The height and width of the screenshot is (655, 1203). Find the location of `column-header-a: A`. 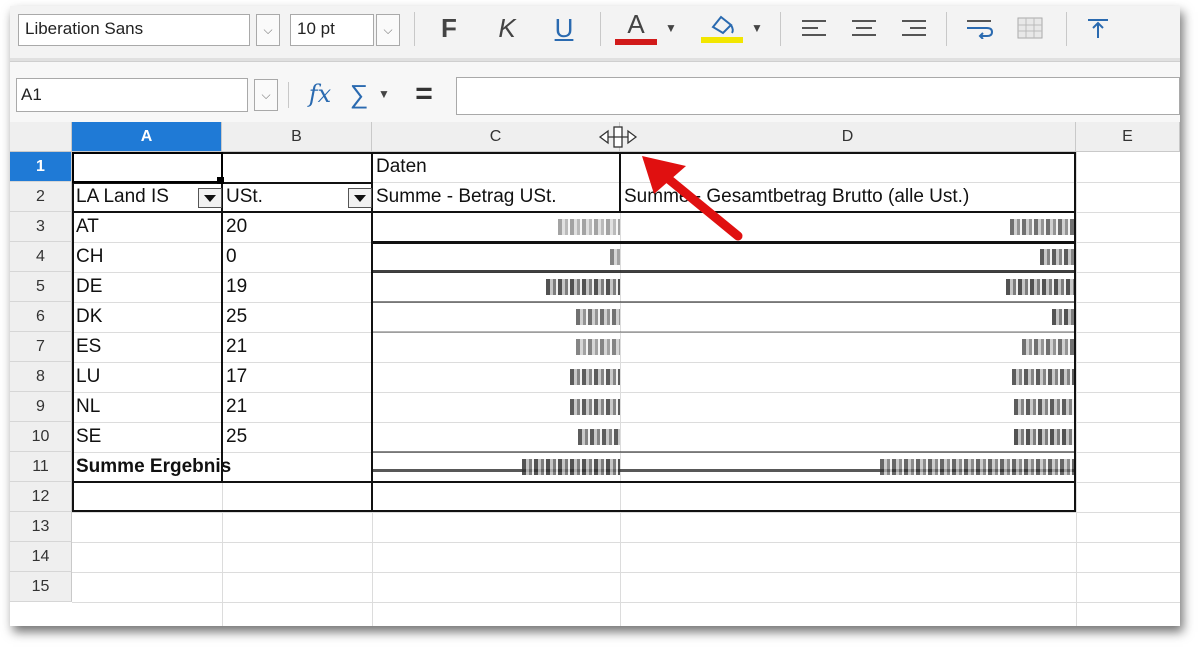

column-header-a: A is located at coordinates (147, 137).